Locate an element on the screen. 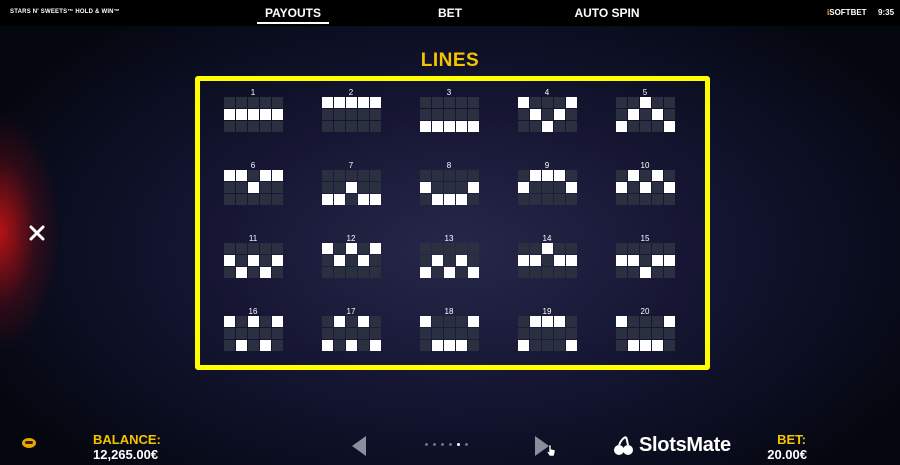 The image size is (900, 465). payline-number: 14 is located at coordinates (547, 238).